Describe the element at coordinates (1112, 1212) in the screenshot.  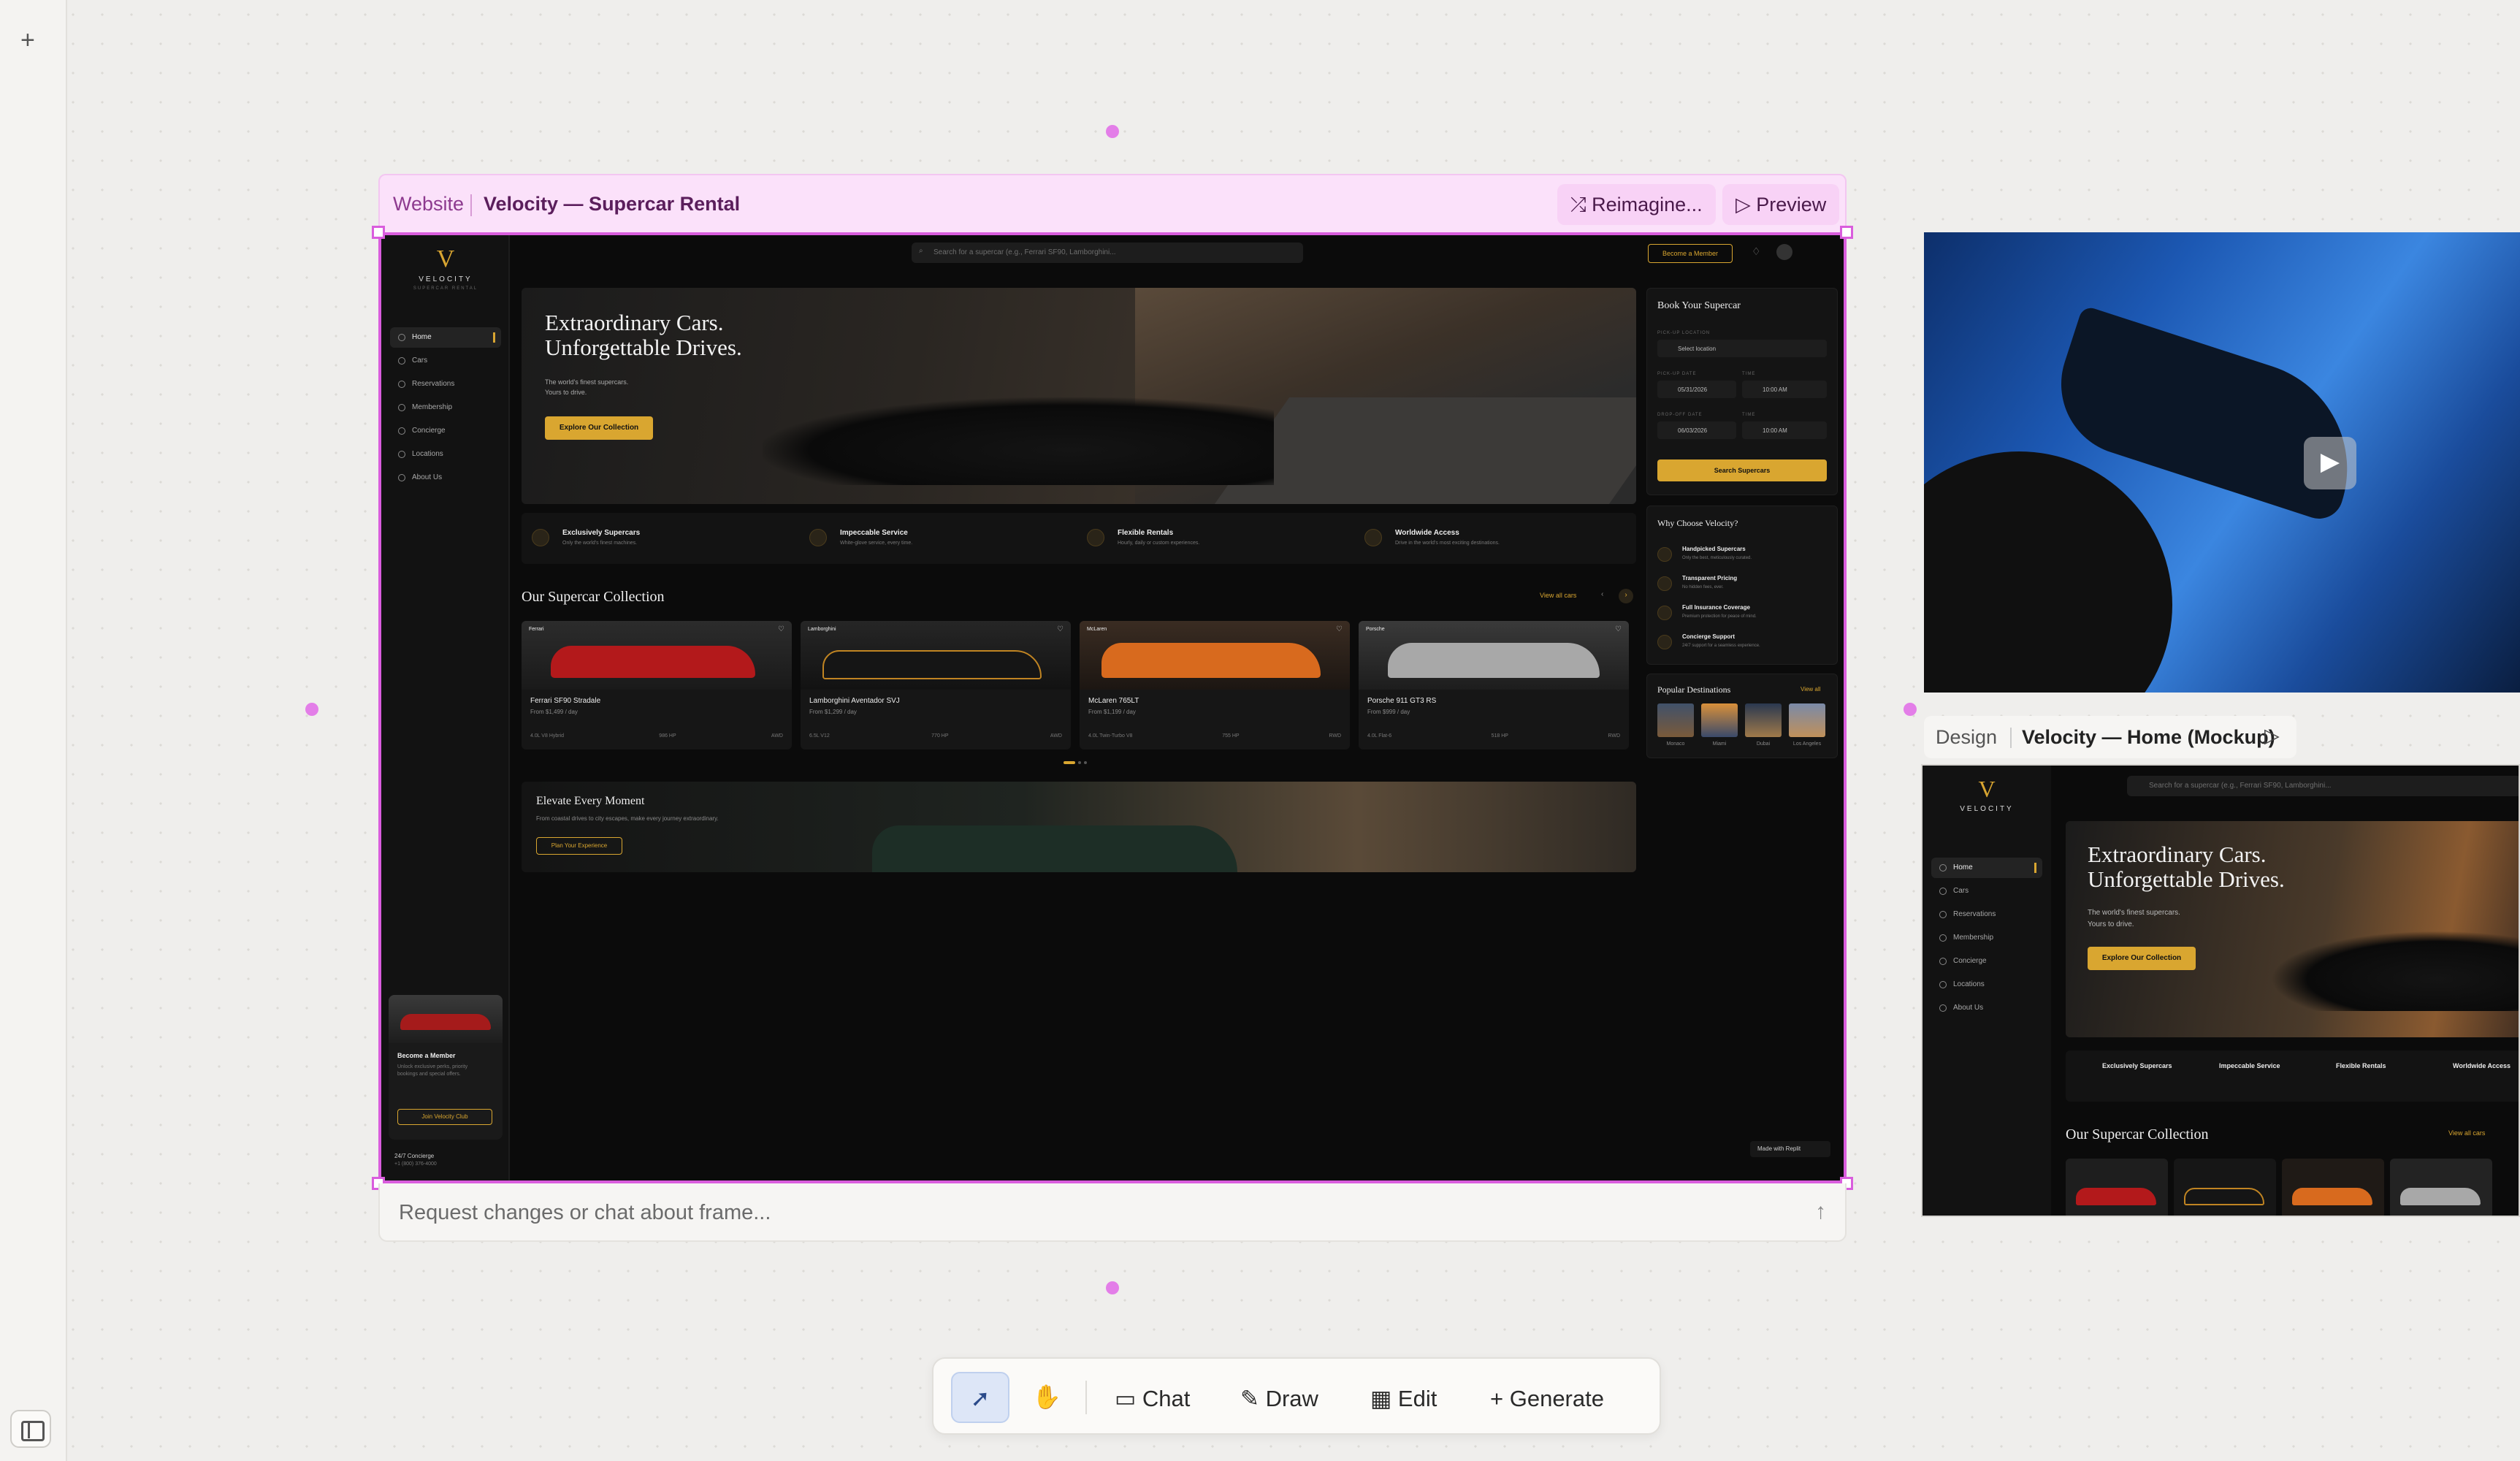
I see `frame-chat-input: Request changes or chat about frame... ↑` at that location.